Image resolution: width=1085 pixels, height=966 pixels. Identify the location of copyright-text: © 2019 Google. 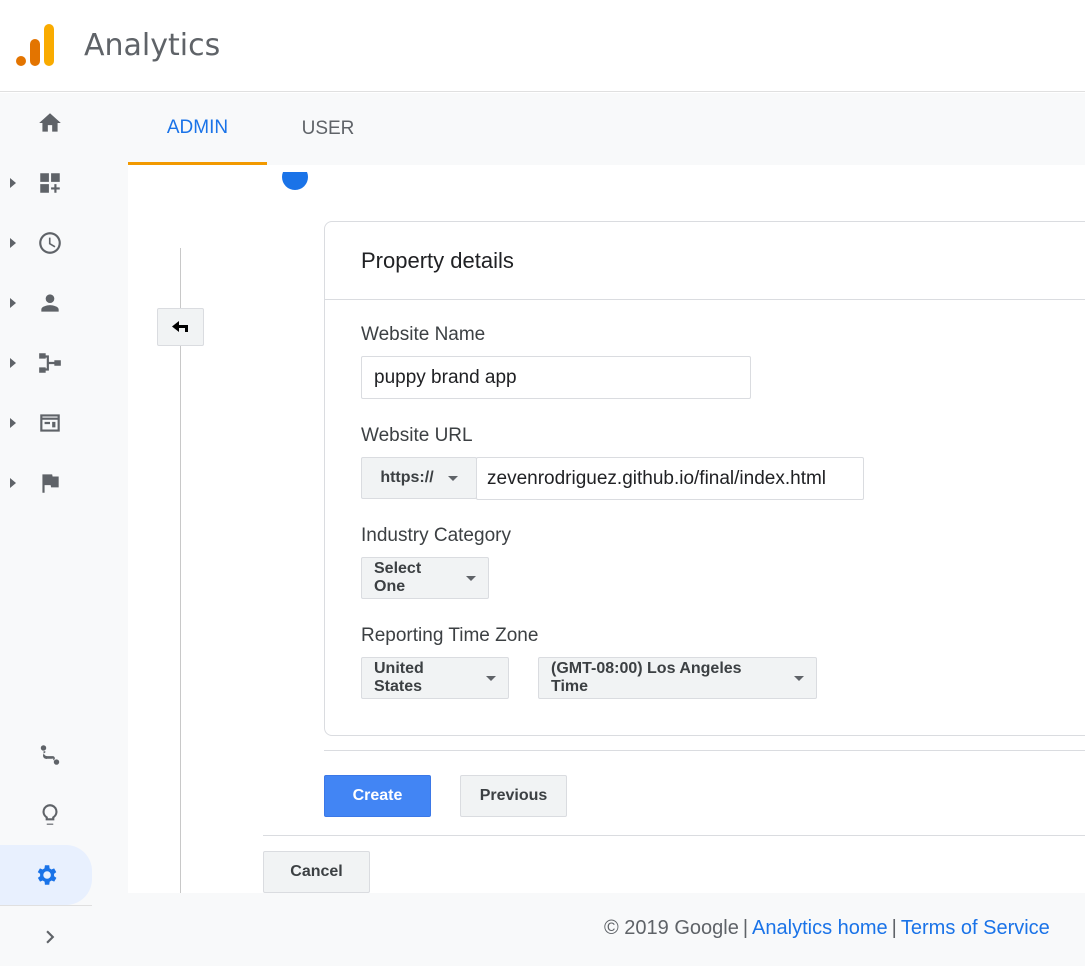
(671, 928).